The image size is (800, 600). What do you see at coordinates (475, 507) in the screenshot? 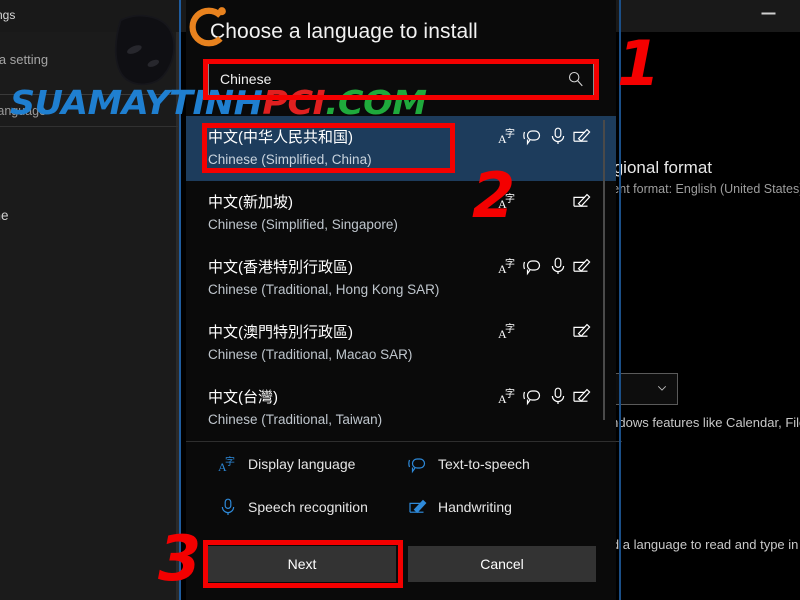
I see `legend-label: Handwriting` at bounding box center [475, 507].